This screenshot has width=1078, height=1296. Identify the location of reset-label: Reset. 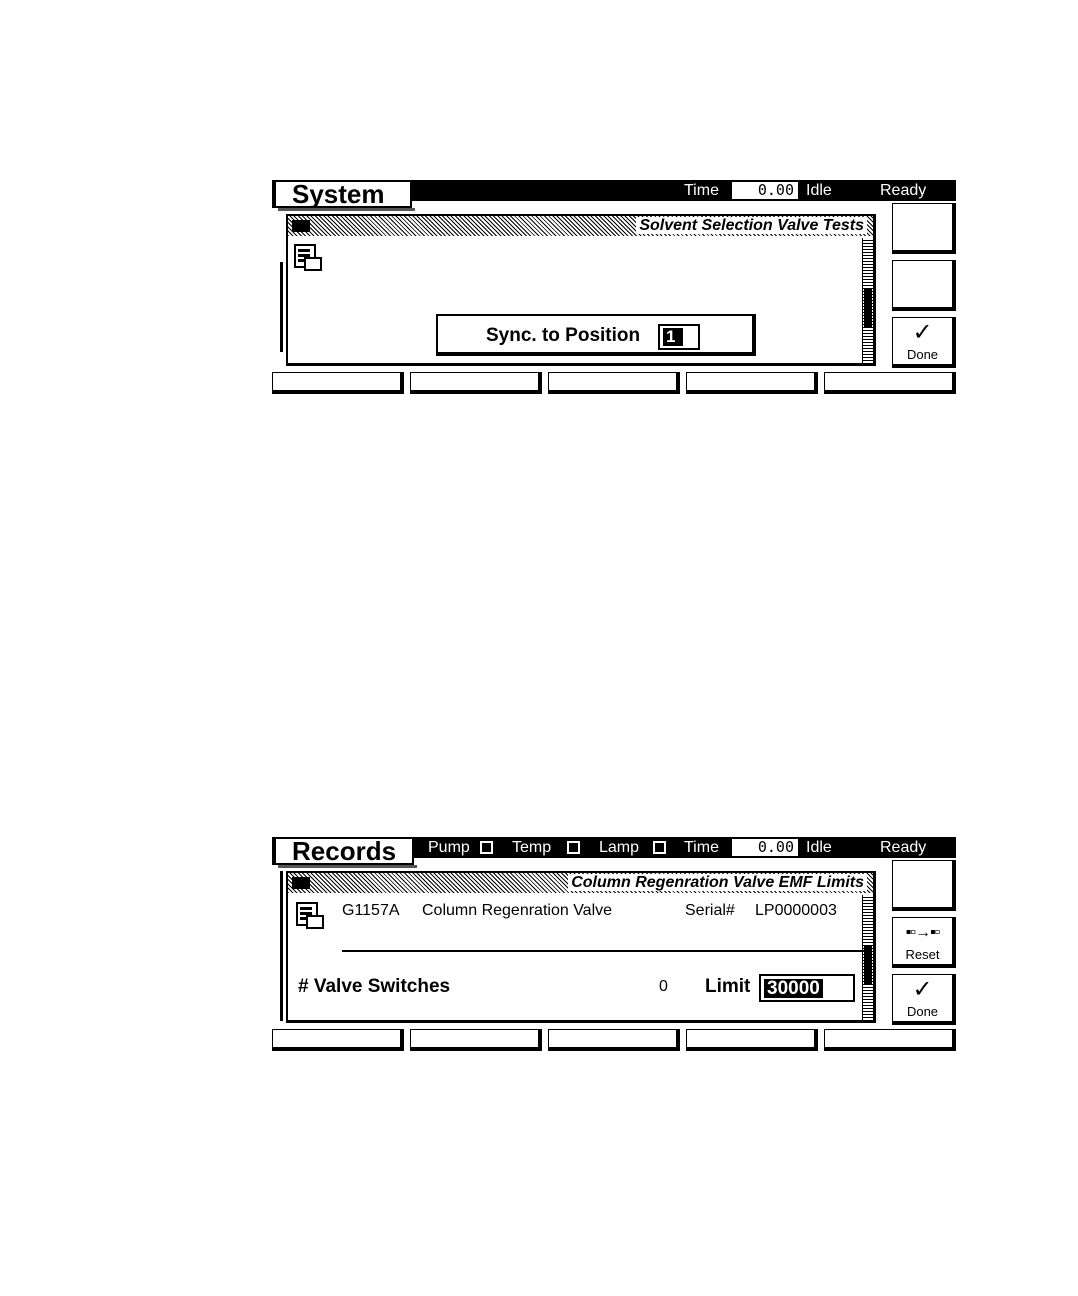
(922, 954).